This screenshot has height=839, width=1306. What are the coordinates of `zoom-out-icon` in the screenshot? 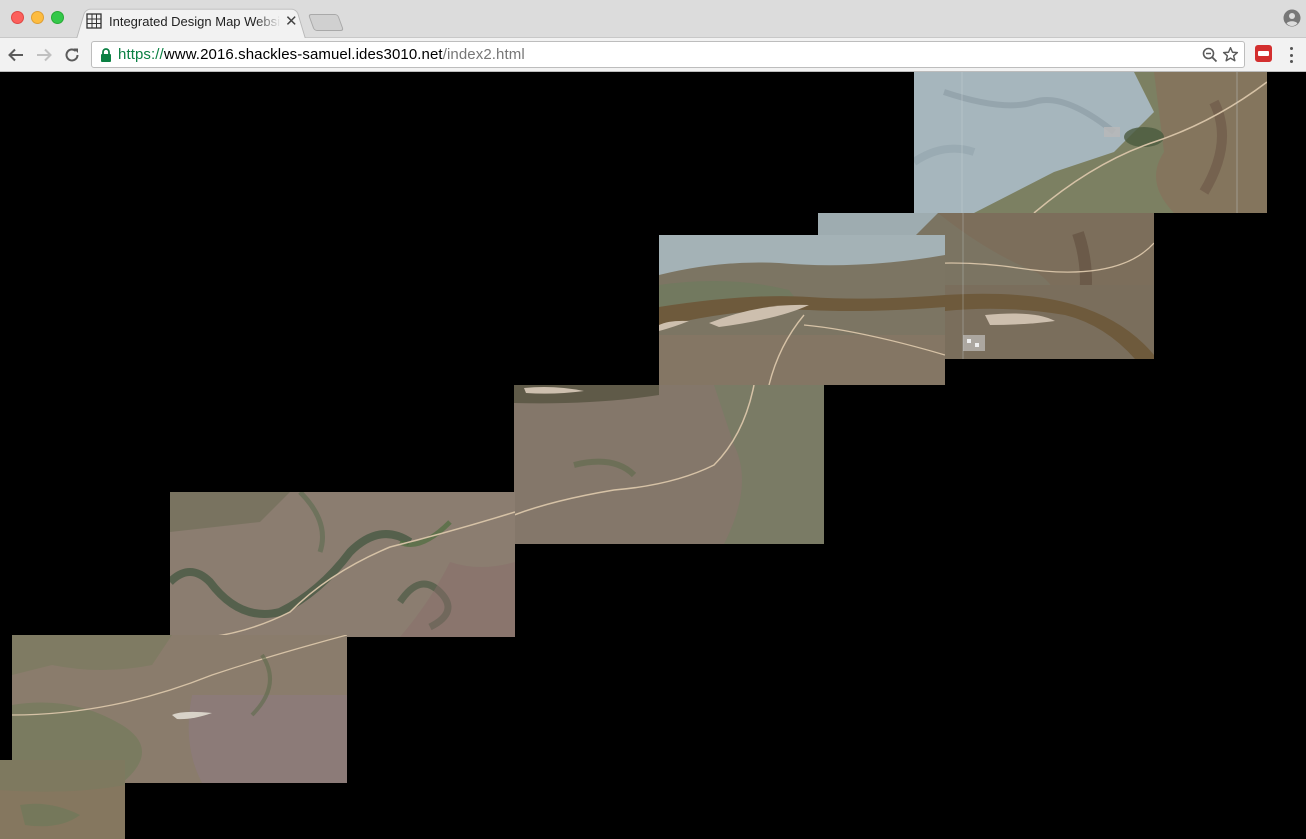 It's located at (1210, 55).